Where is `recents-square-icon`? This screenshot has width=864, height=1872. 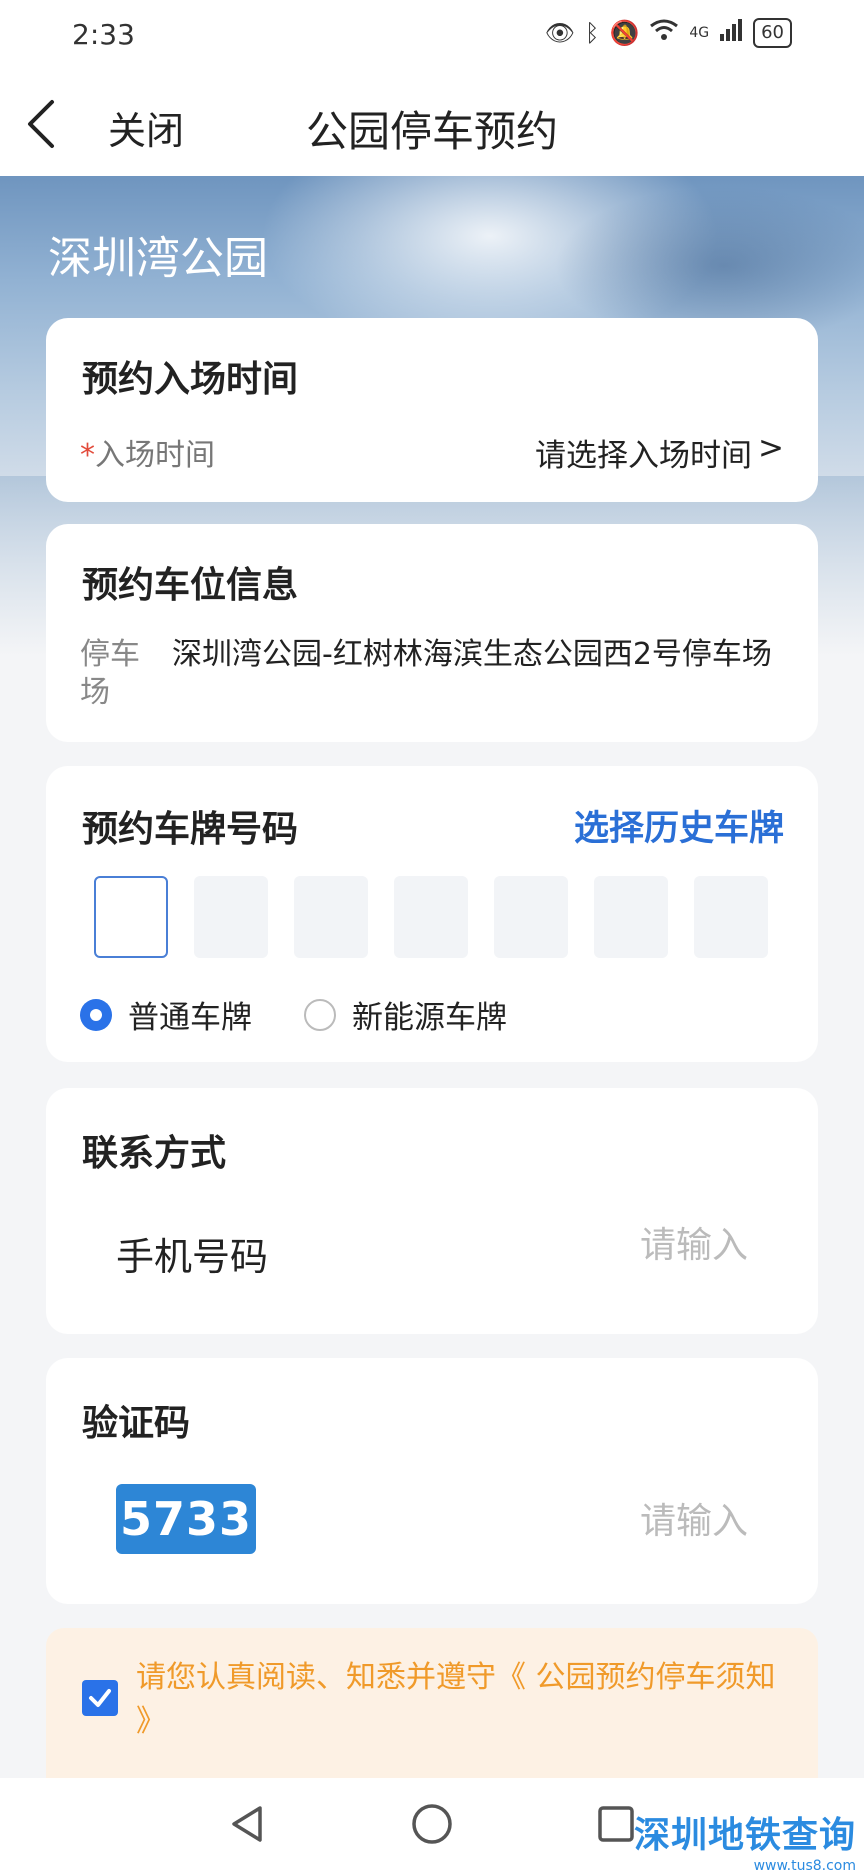
recents-square-icon is located at coordinates (616, 1824).